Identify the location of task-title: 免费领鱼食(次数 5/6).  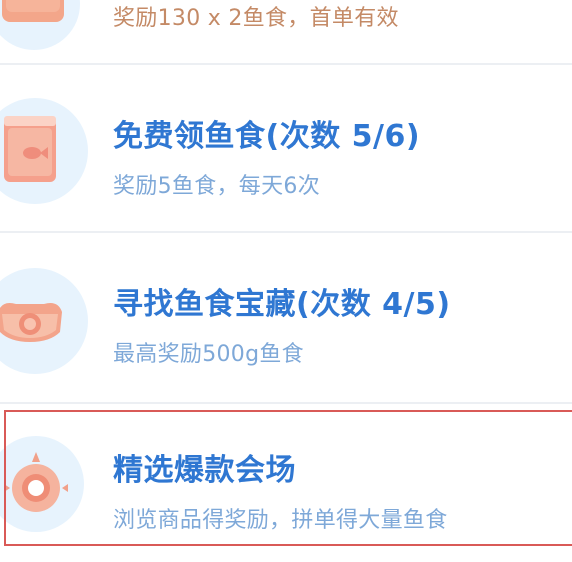
(267, 136).